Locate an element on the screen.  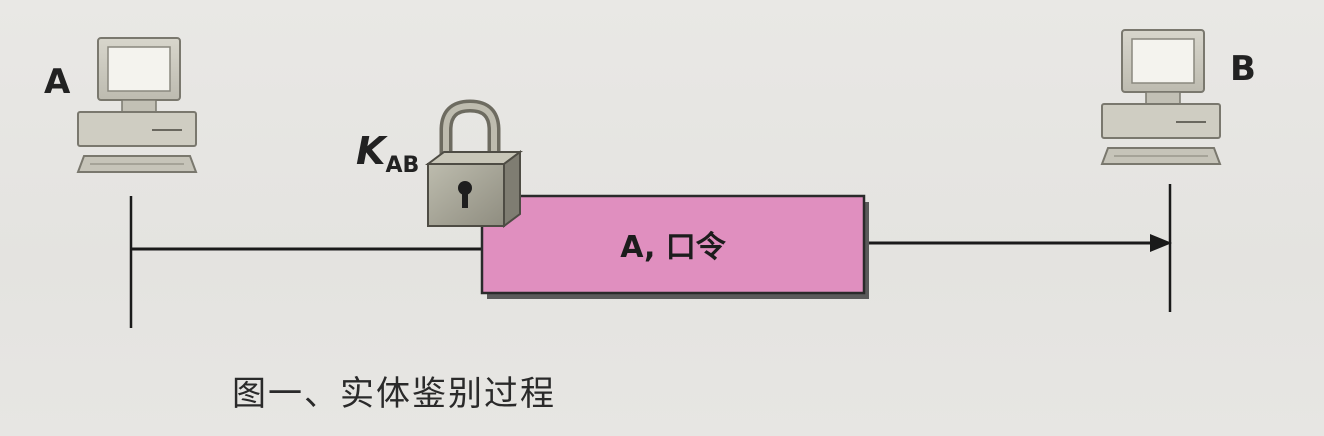
key-label: KAB is located at coordinates (387, 153).